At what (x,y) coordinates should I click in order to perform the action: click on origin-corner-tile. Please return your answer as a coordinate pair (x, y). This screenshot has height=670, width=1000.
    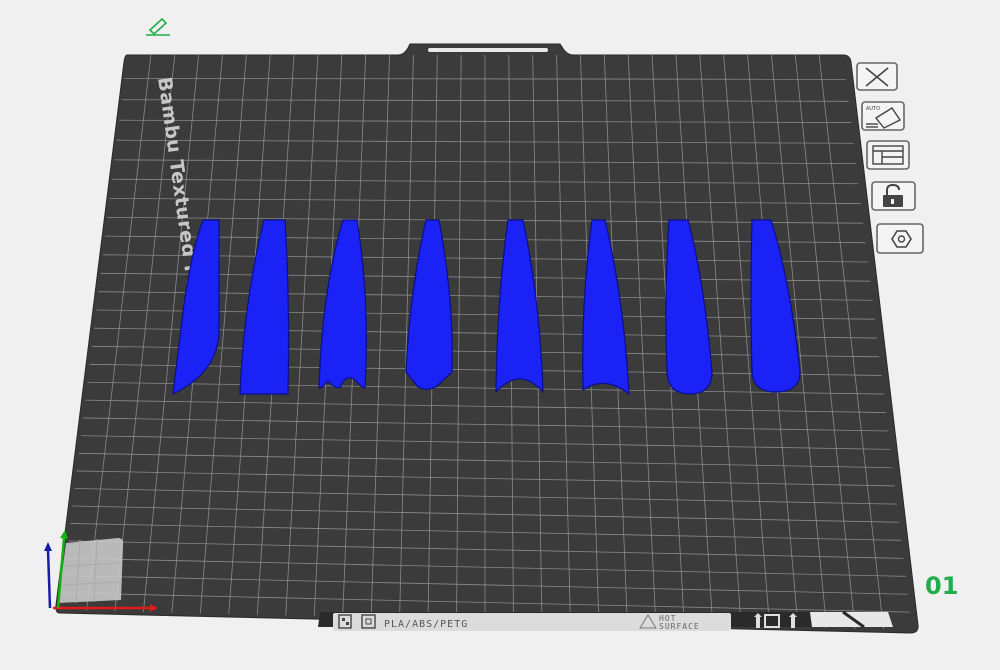
    Looking at the image, I should click on (91, 570).